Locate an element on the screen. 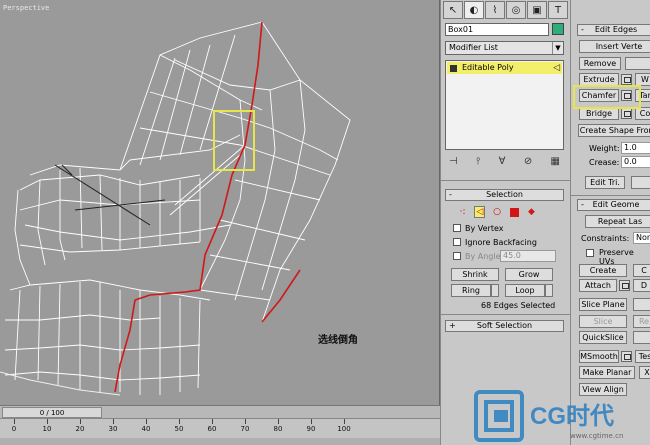 This screenshot has width=650, height=445. tick-label: 60 is located at coordinates (212, 429).